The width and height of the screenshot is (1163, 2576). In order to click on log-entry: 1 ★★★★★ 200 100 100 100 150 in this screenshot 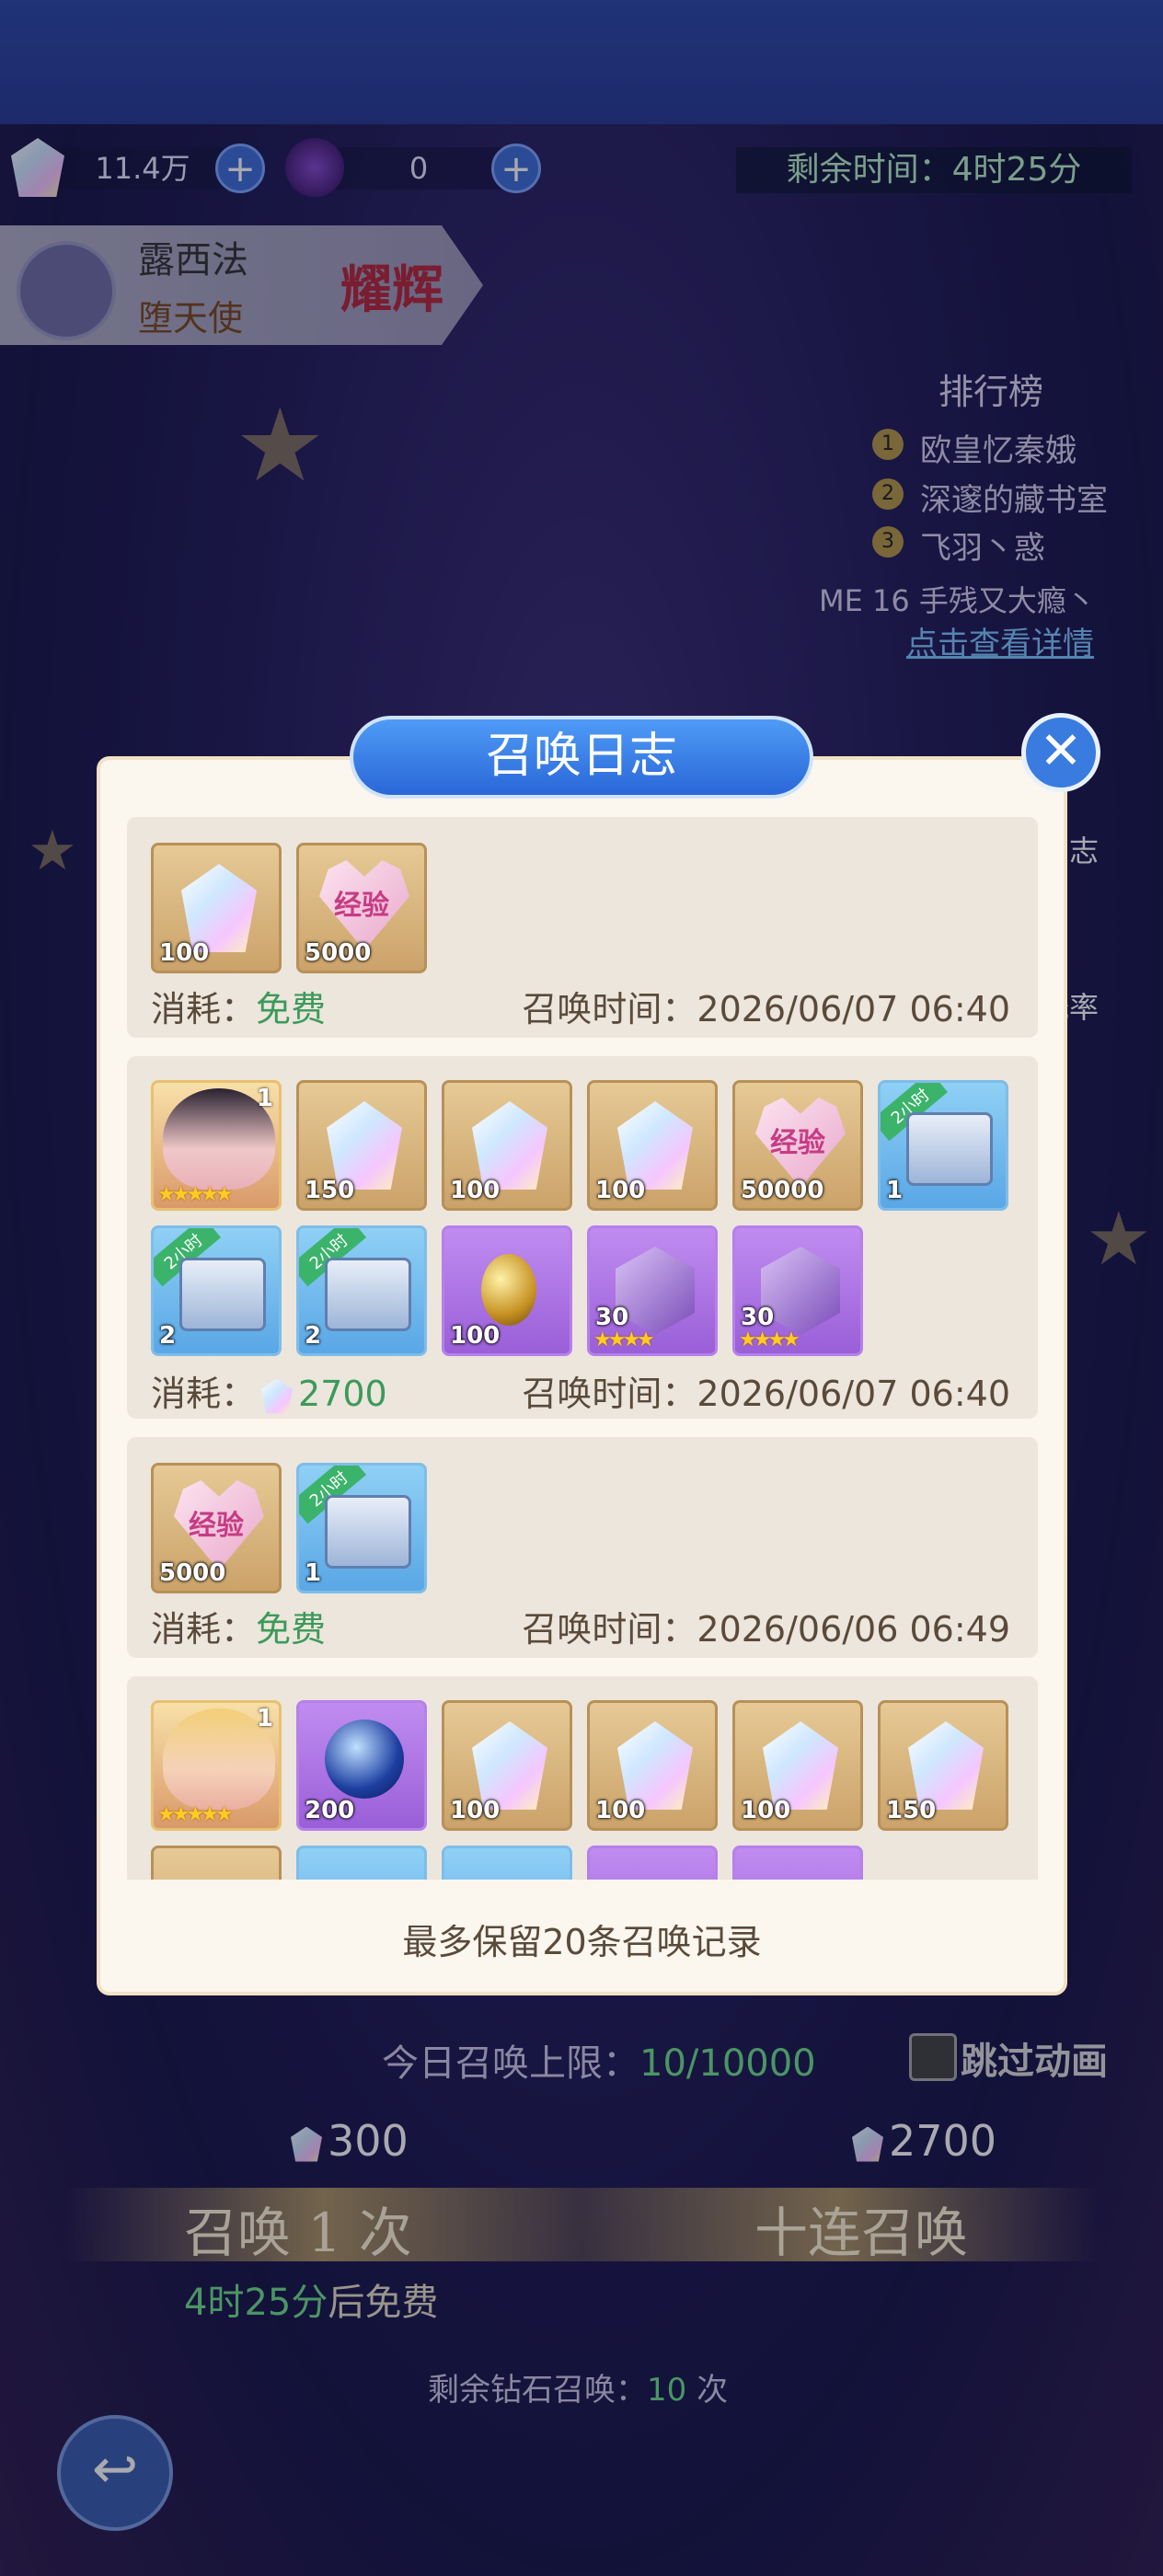, I will do `click(582, 1778)`.